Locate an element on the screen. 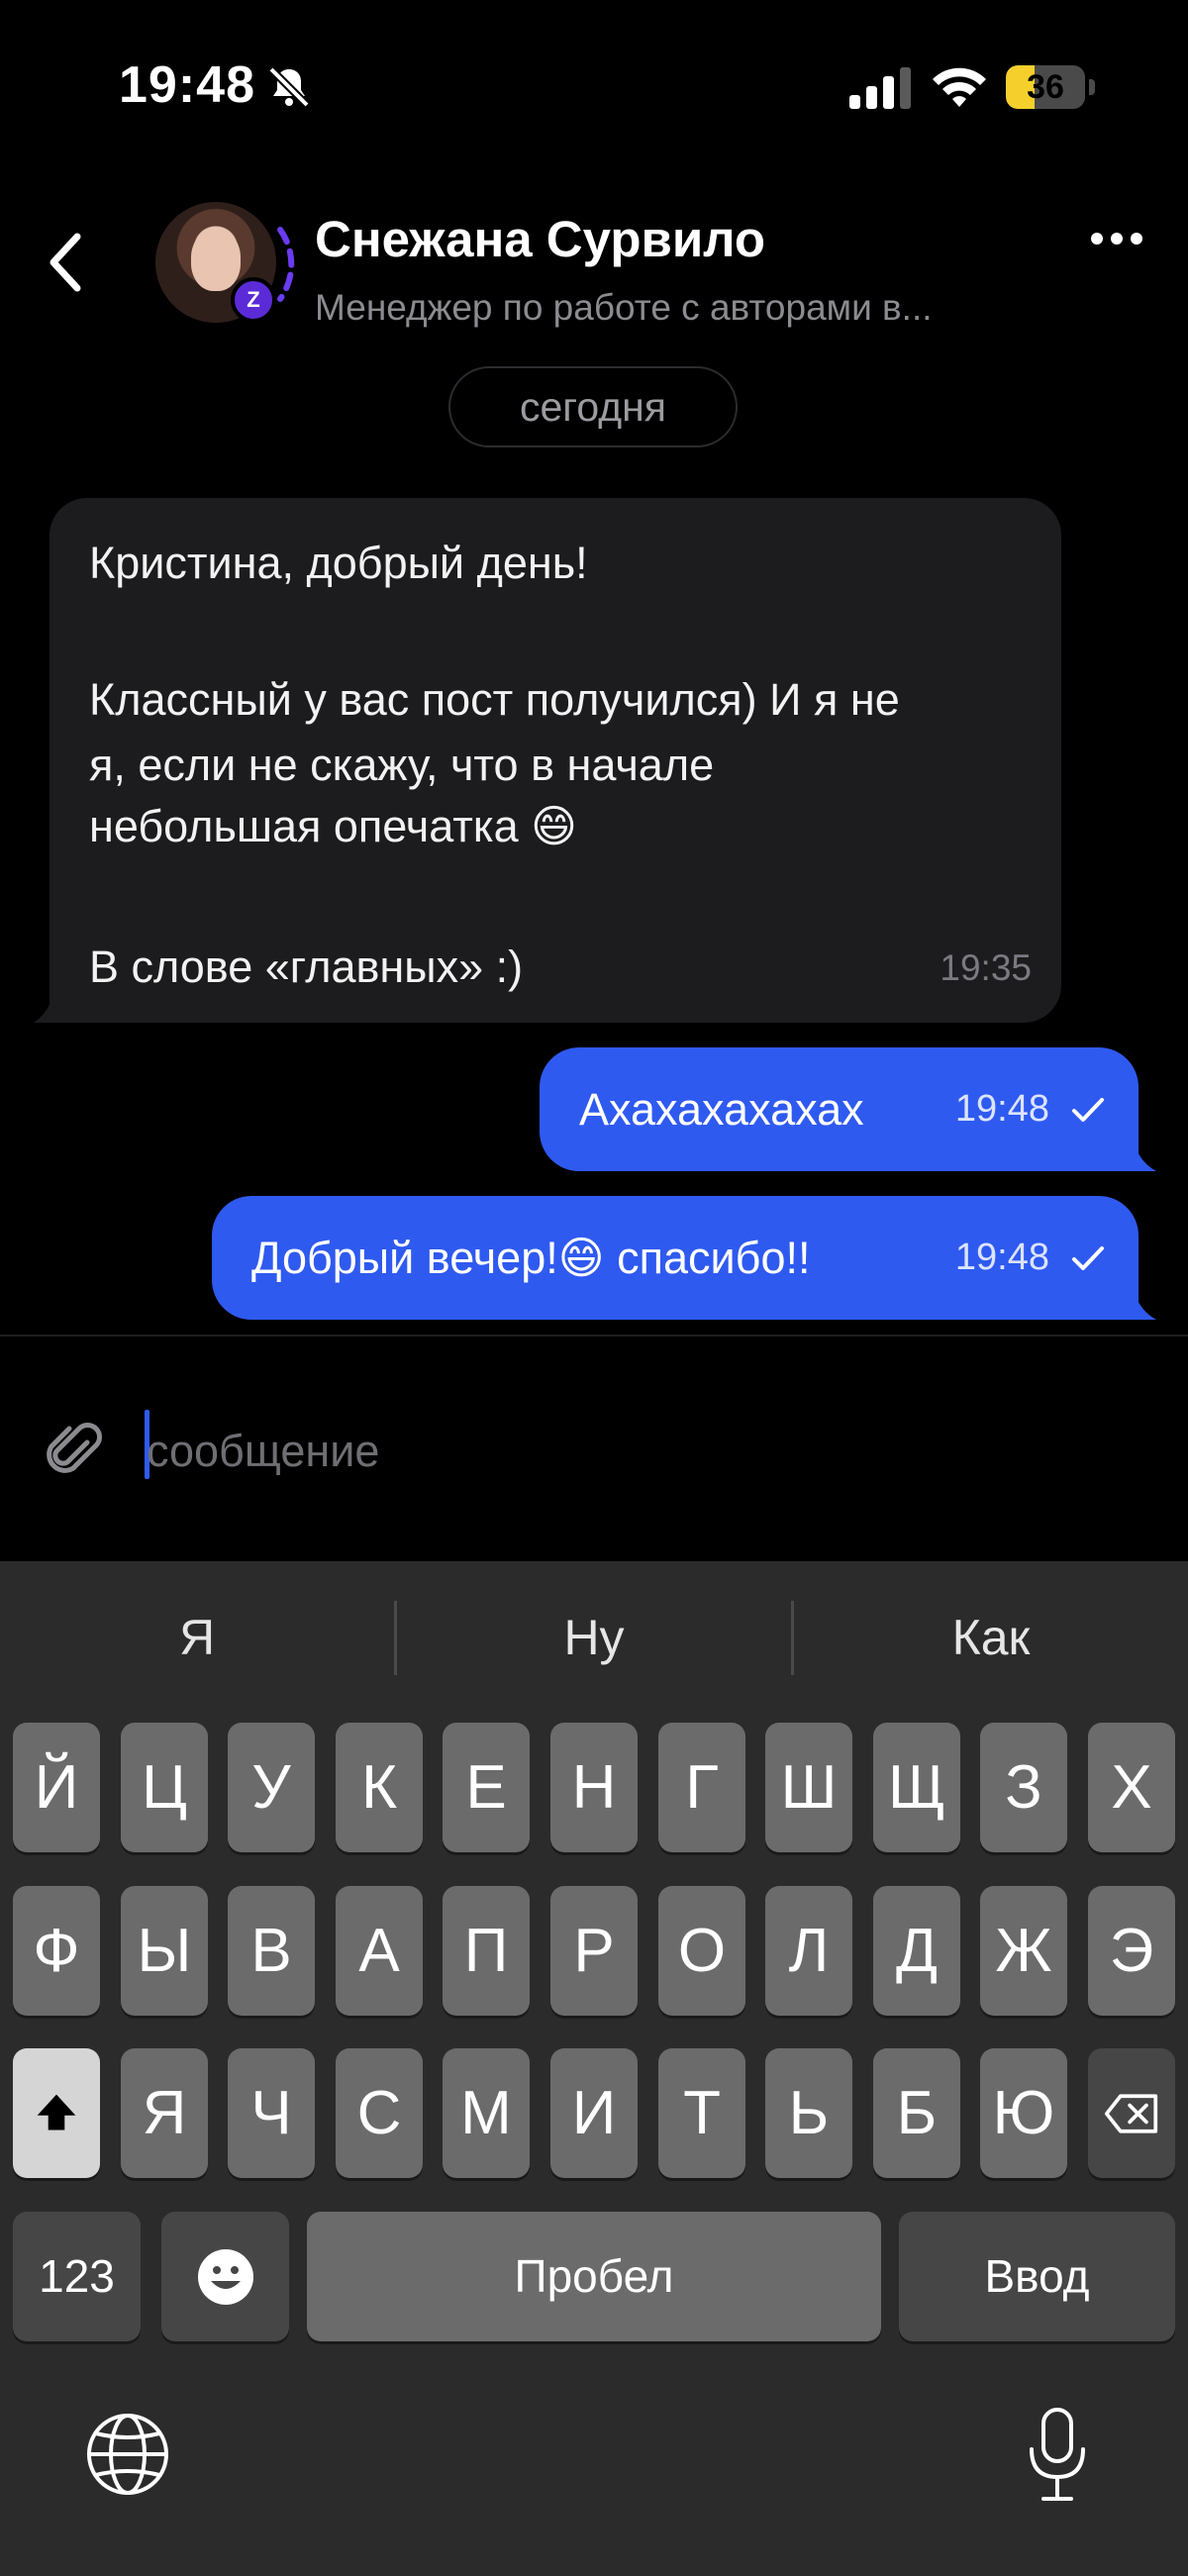 Image resolution: width=1188 pixels, height=2576 pixels. composer-divider is located at coordinates (594, 1336).